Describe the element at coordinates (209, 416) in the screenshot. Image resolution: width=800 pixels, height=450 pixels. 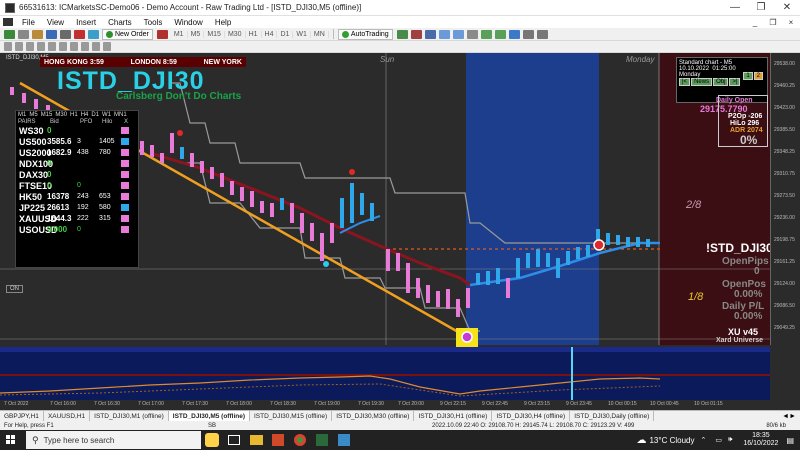
I see `tab-dji30-m5: ISTD_DJI30,M5 (offline)` at that location.